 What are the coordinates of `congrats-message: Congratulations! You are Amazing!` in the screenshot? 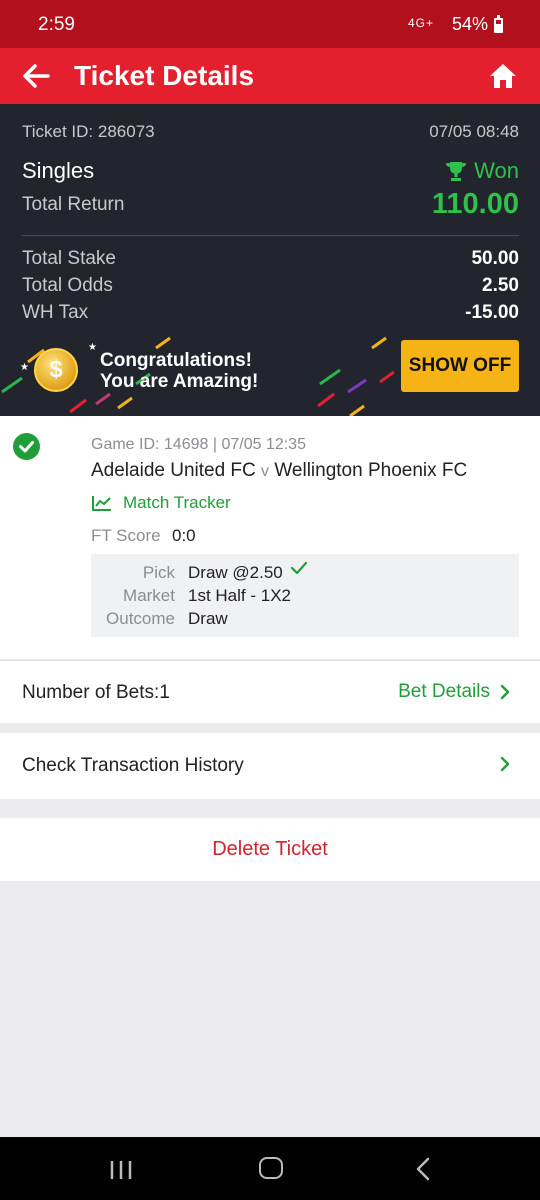 It's located at (179, 371).